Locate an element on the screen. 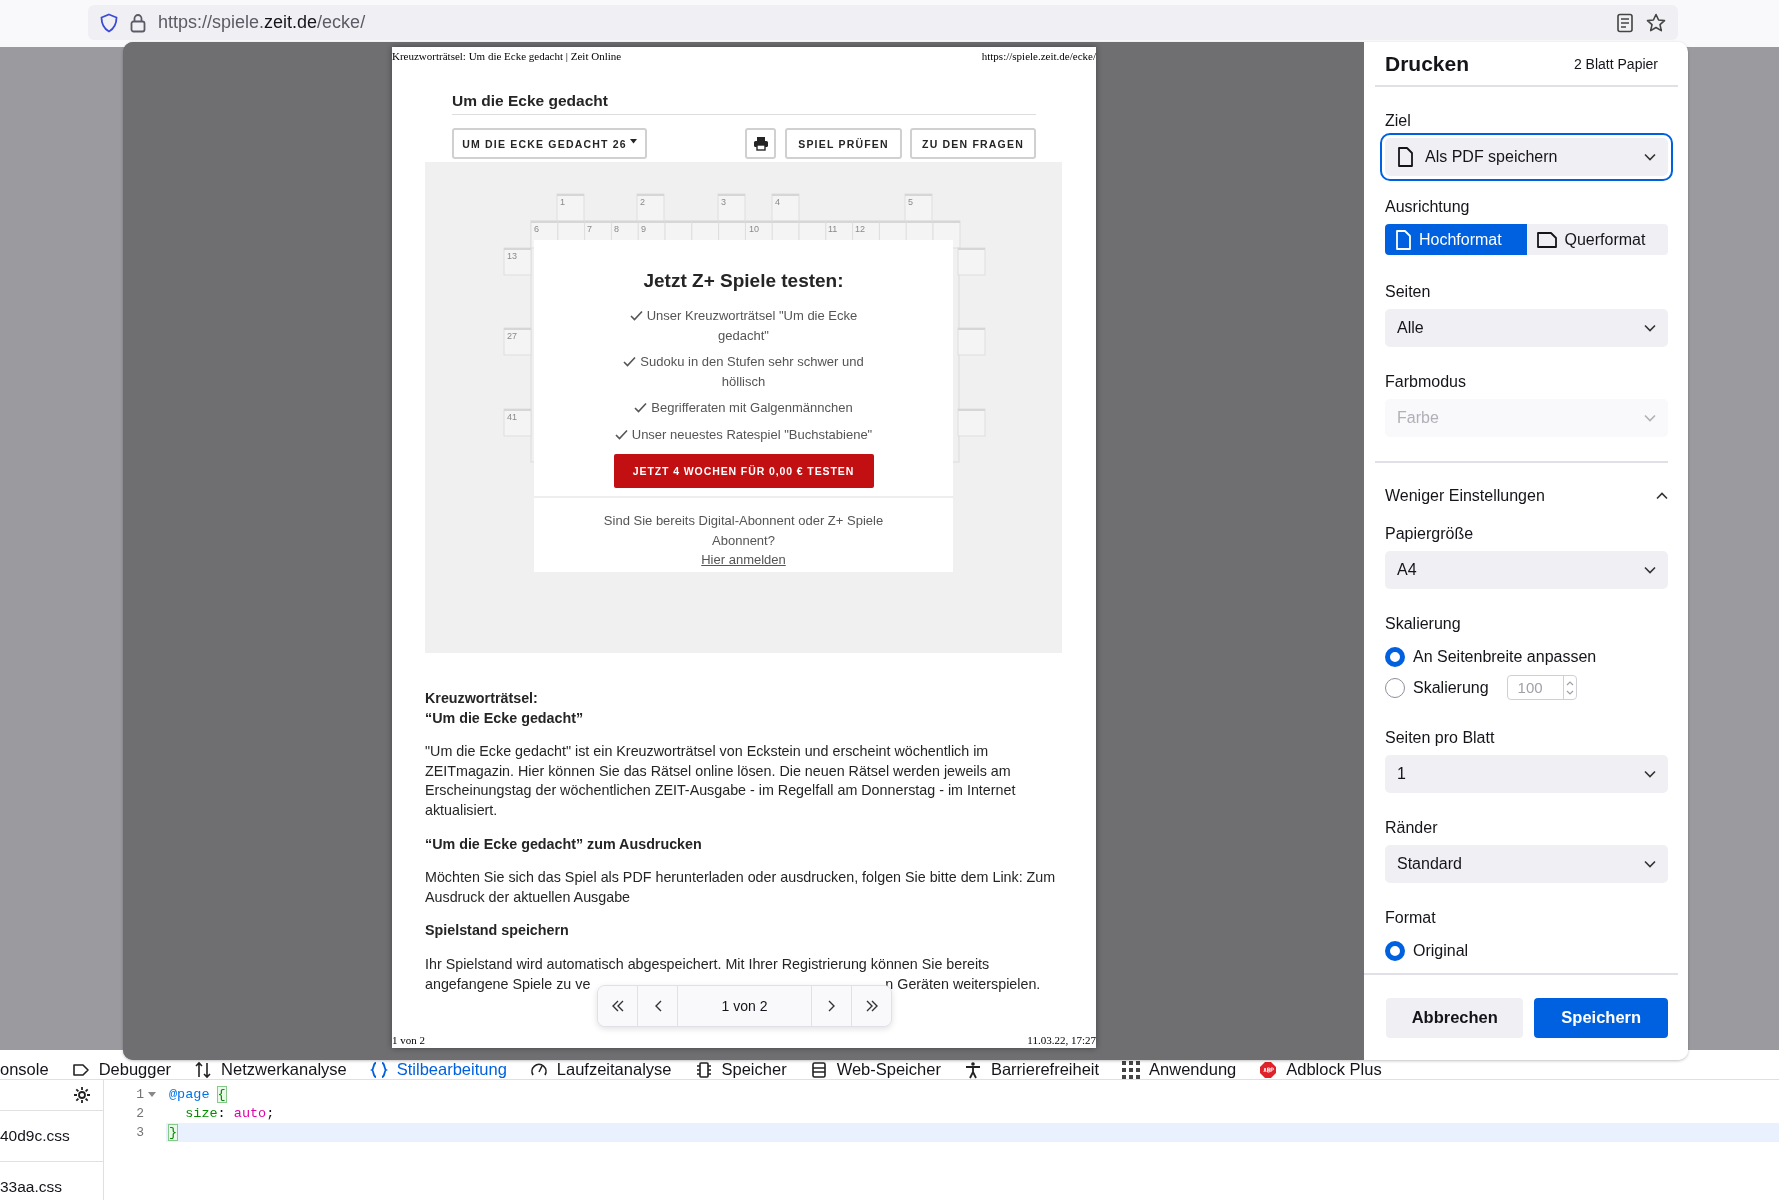 This screenshot has height=1200, width=1779. cell-number: 4 is located at coordinates (777, 202).